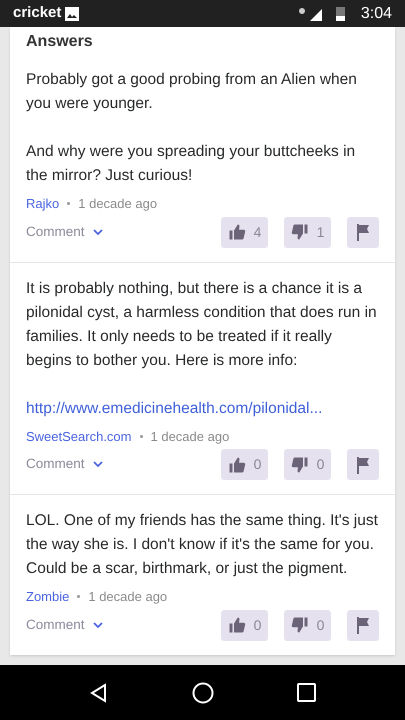  I want to click on answer-text: It is probably nothing, but there is a chance it is a pilonidal cyst, a harmless condition that does run in families. It only needs to be treated if it really begins to bother you. Here is more info:, so click(202, 324).